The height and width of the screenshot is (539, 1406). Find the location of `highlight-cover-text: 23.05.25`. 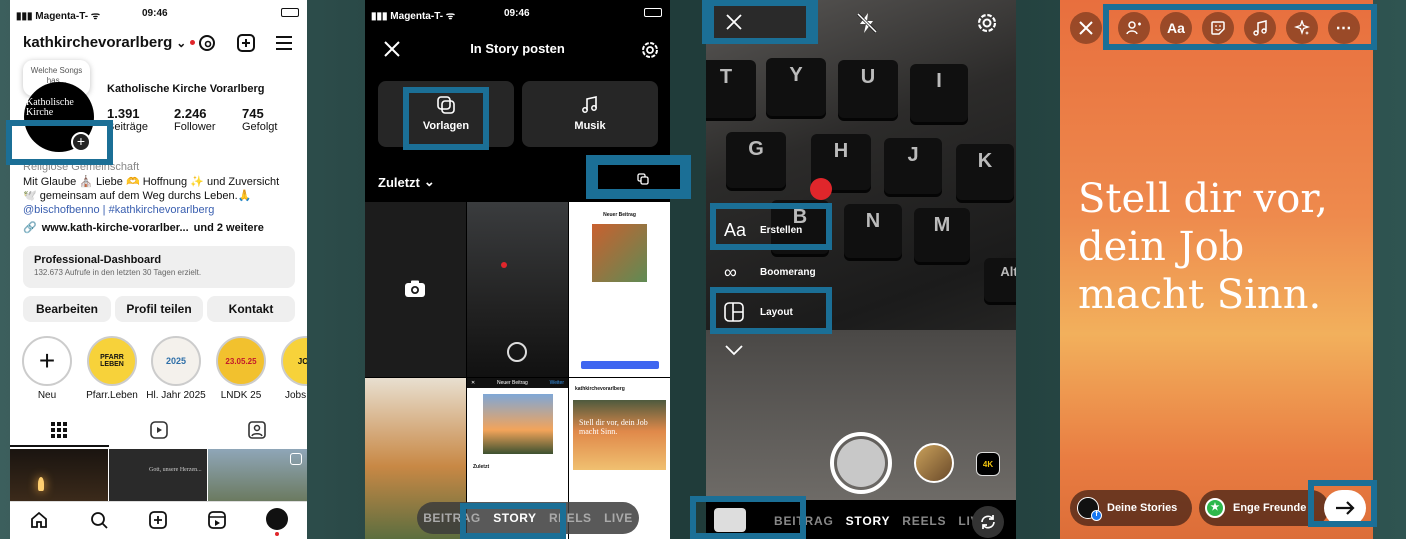

highlight-cover-text: 23.05.25 is located at coordinates (241, 361).